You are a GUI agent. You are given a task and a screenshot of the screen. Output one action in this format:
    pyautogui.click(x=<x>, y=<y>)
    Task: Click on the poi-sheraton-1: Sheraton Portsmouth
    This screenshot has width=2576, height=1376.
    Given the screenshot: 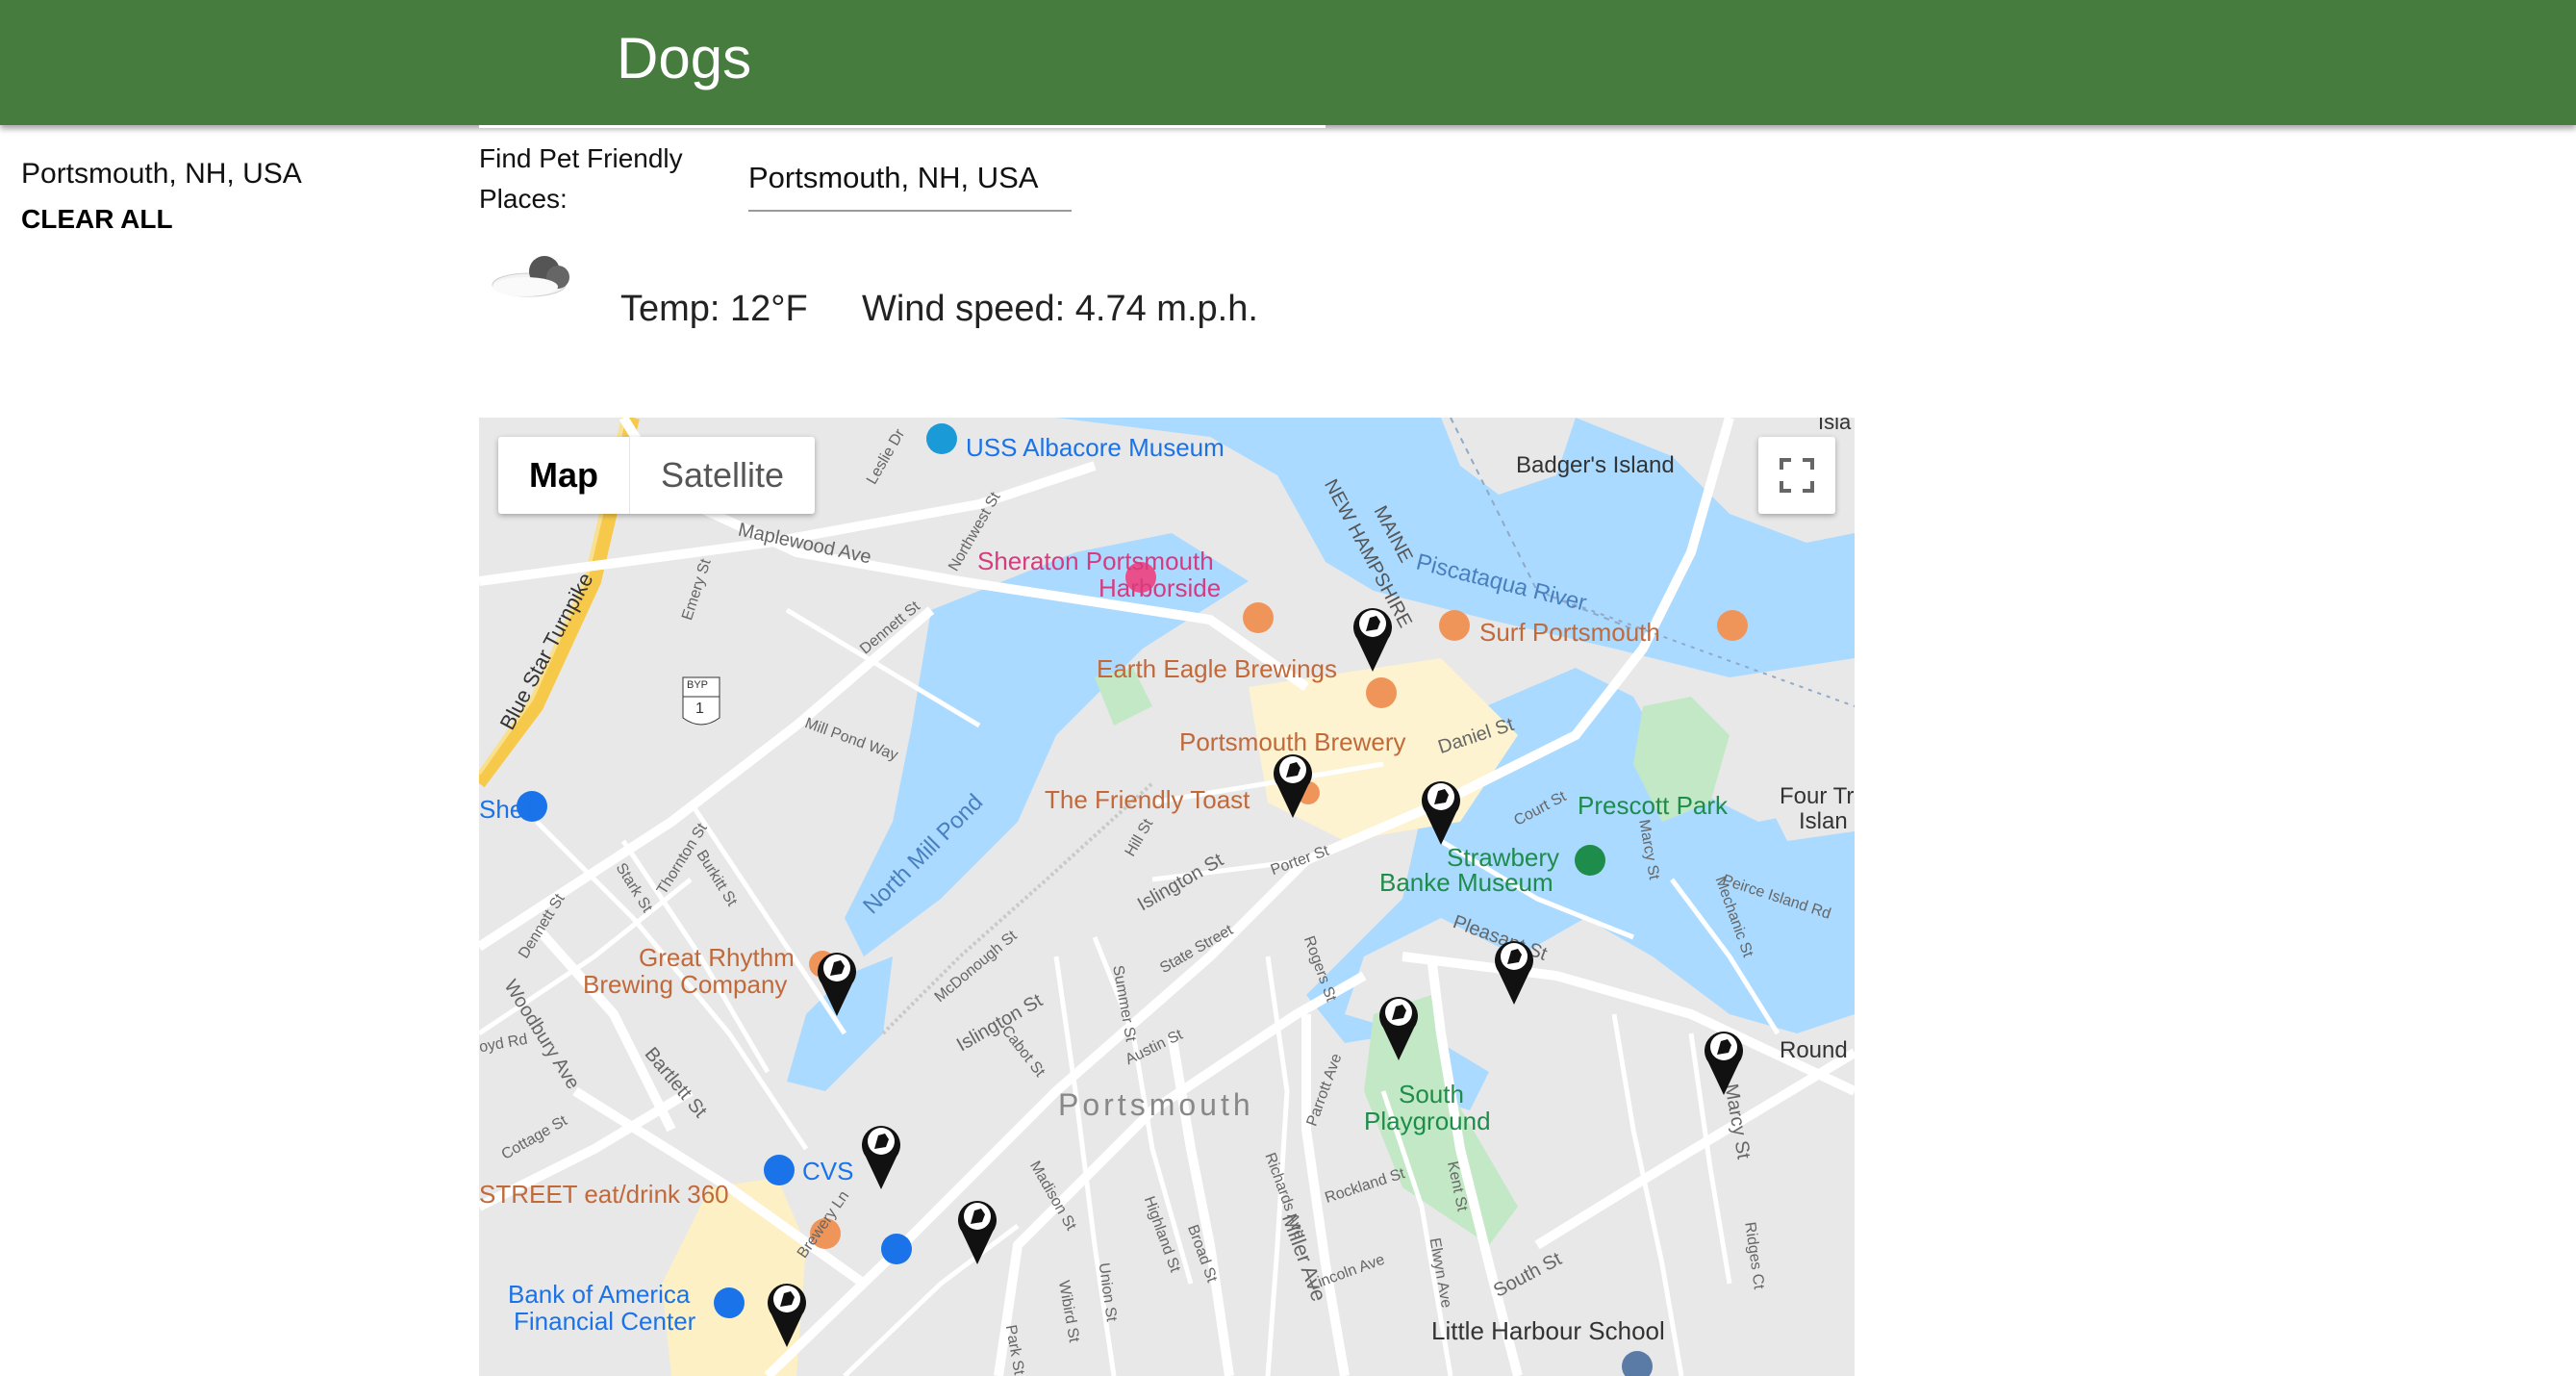 What is the action you would take?
    pyautogui.click(x=1096, y=561)
    